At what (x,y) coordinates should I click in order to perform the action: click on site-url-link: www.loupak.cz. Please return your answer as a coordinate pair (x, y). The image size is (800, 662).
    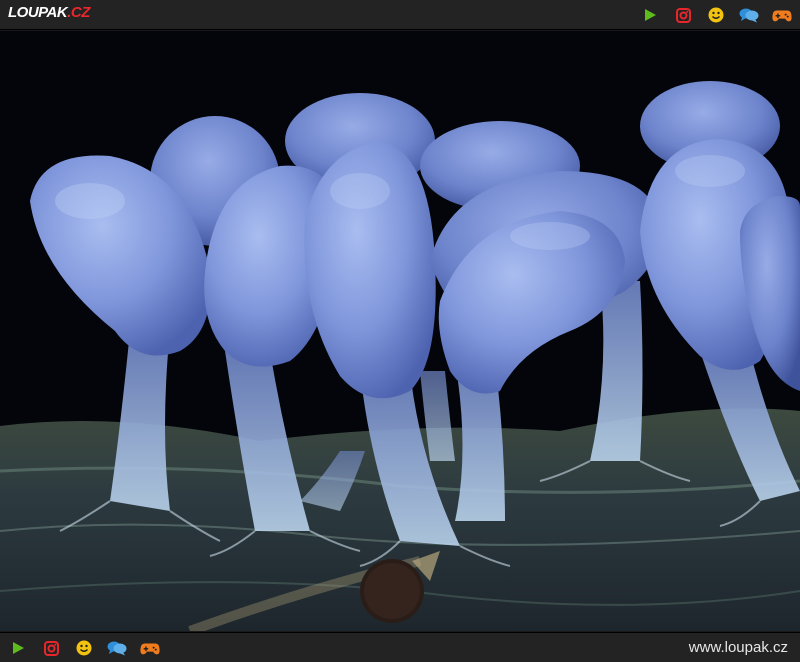
    Looking at the image, I should click on (738, 647).